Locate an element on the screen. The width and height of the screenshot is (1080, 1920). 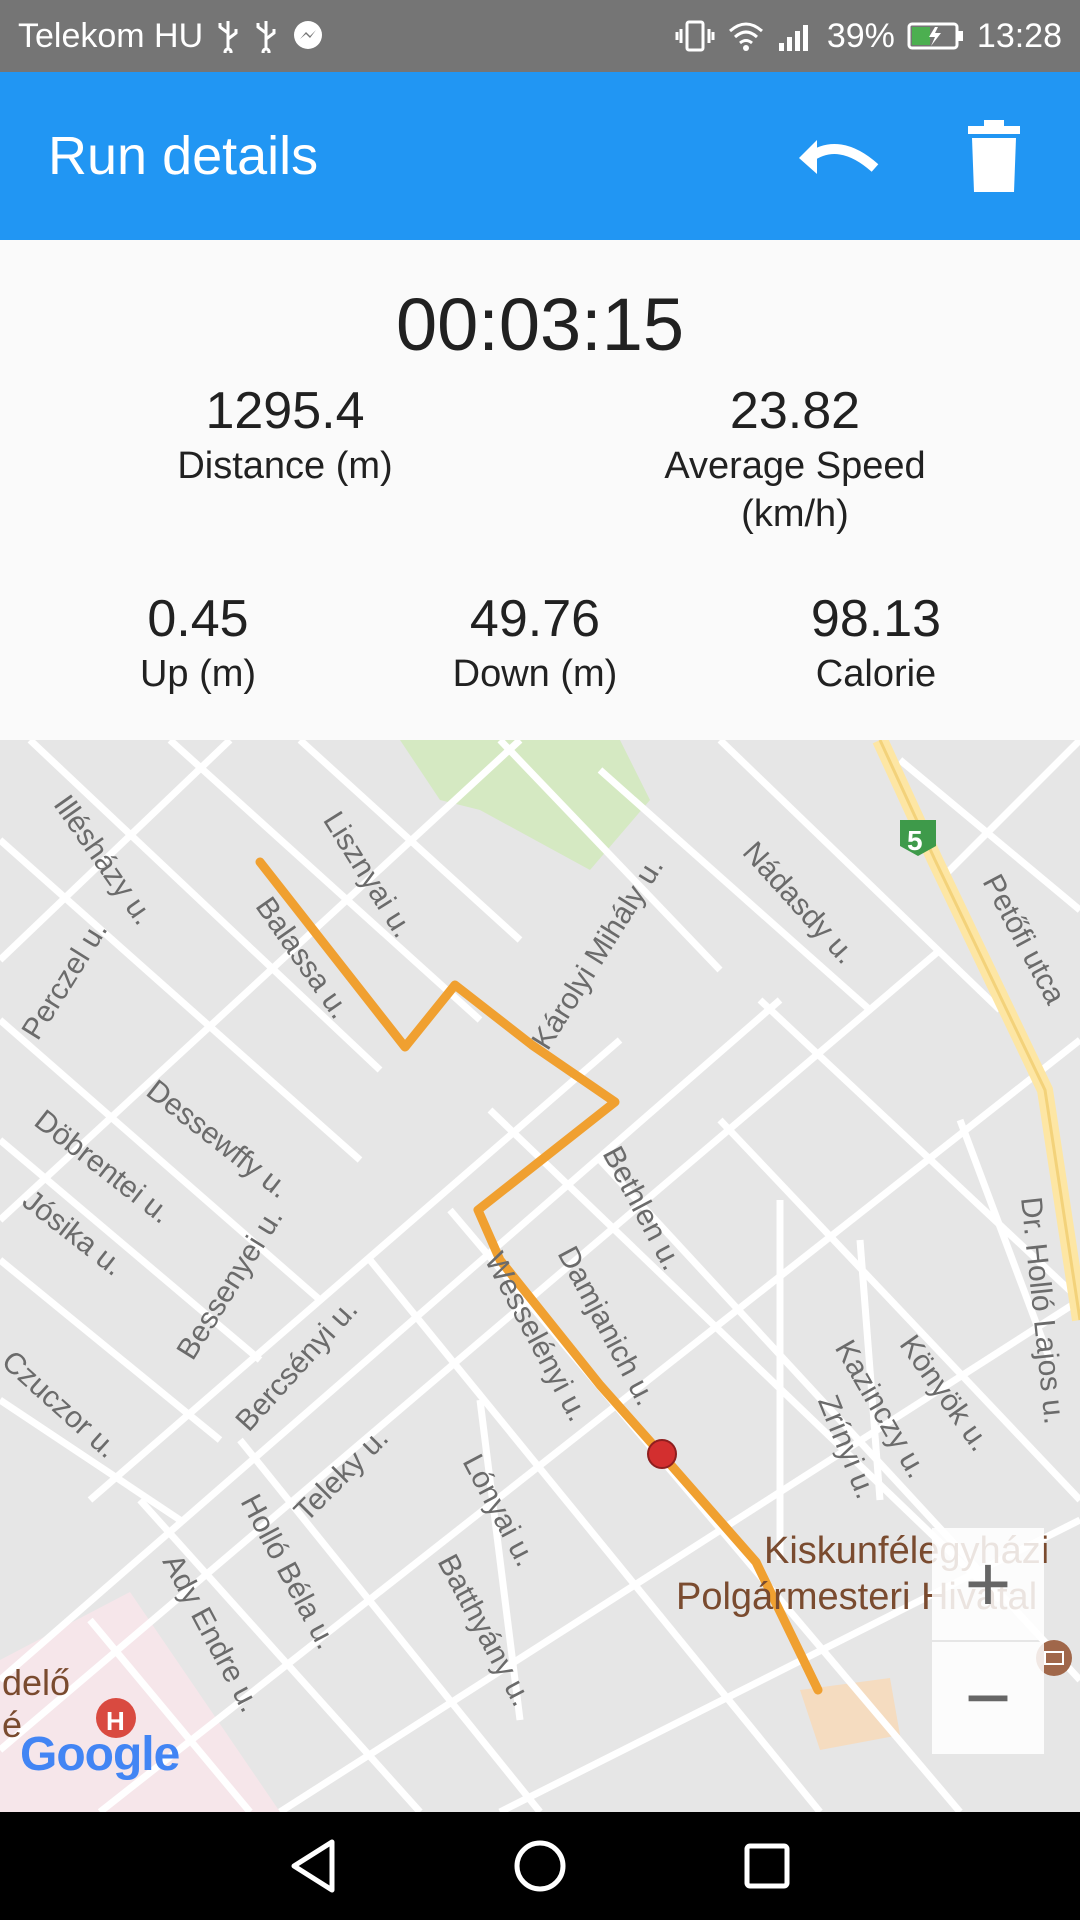
avg-speed-unit: (km/h) is located at coordinates (795, 514).